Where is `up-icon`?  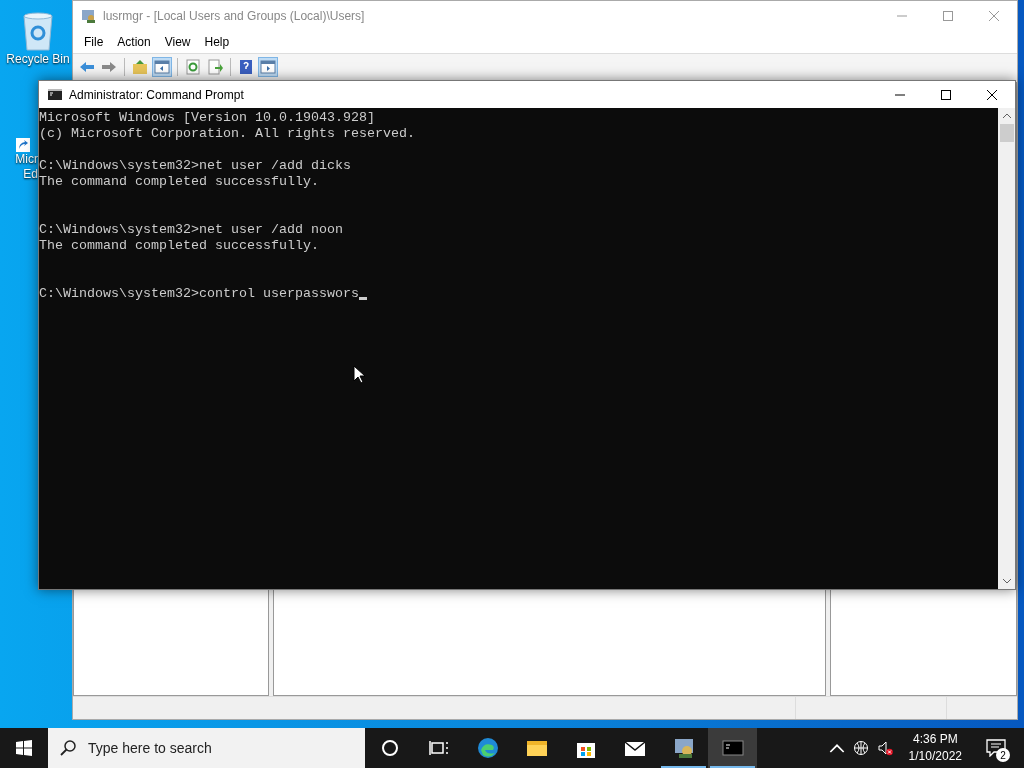 up-icon is located at coordinates (140, 67).